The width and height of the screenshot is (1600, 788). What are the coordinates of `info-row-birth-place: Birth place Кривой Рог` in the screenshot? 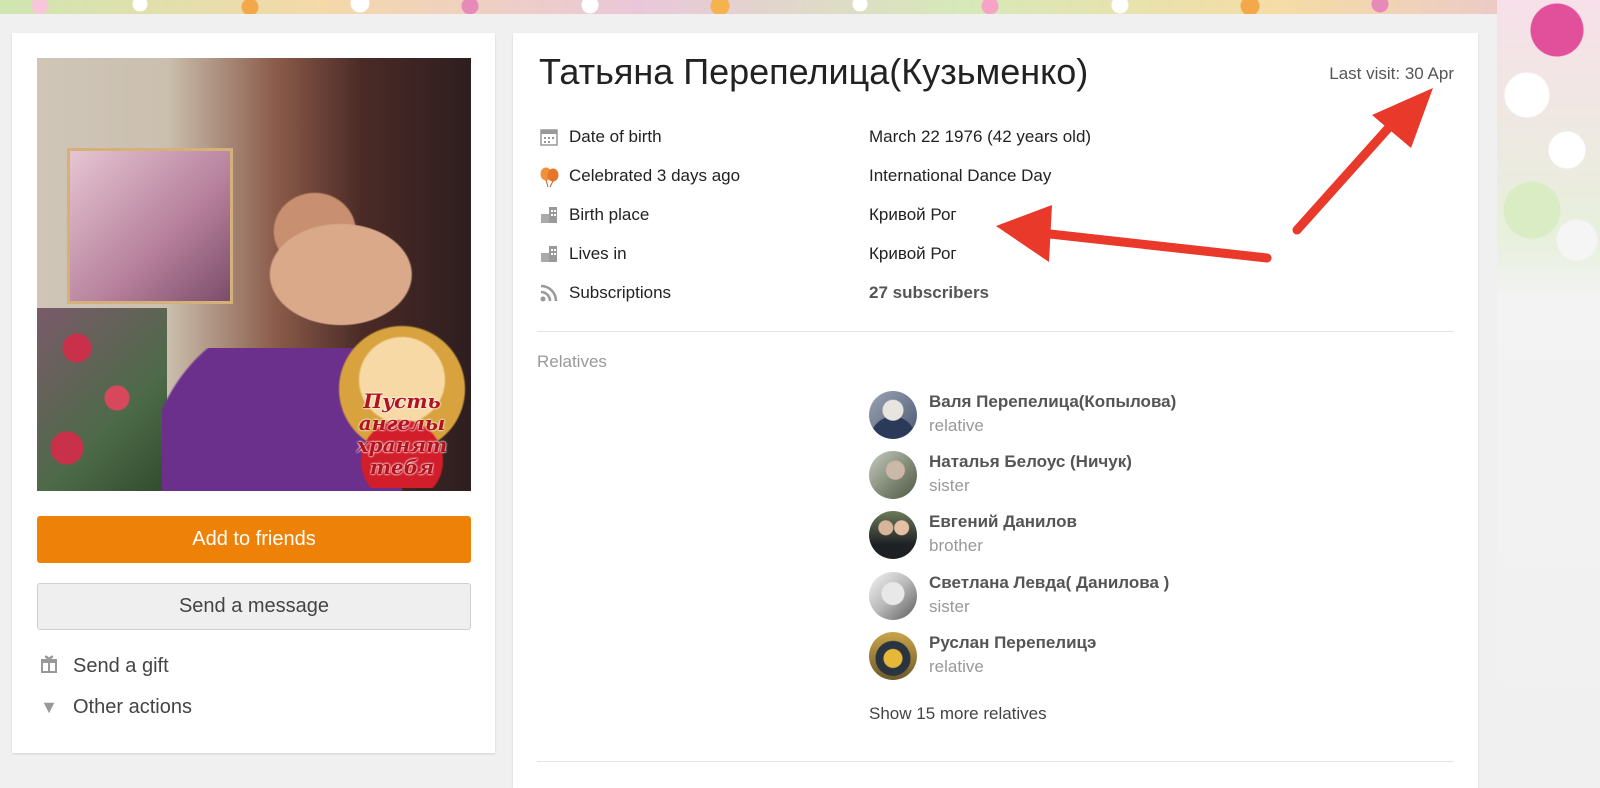 It's located at (999, 216).